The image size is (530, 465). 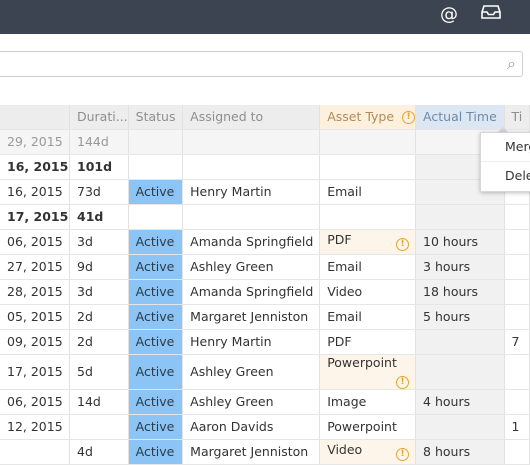 I want to click on column-header-status: Status, so click(x=156, y=117).